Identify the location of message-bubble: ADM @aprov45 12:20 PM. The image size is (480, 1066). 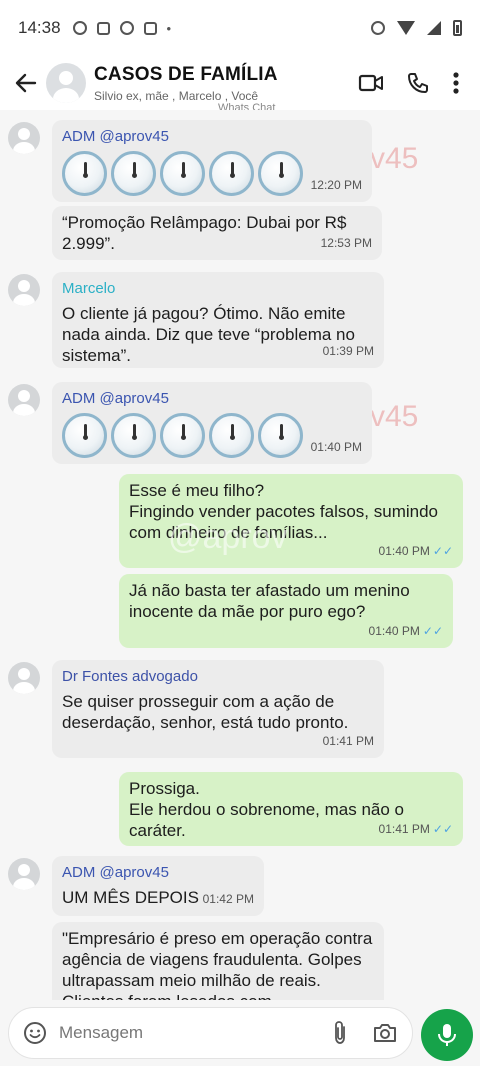
(212, 161).